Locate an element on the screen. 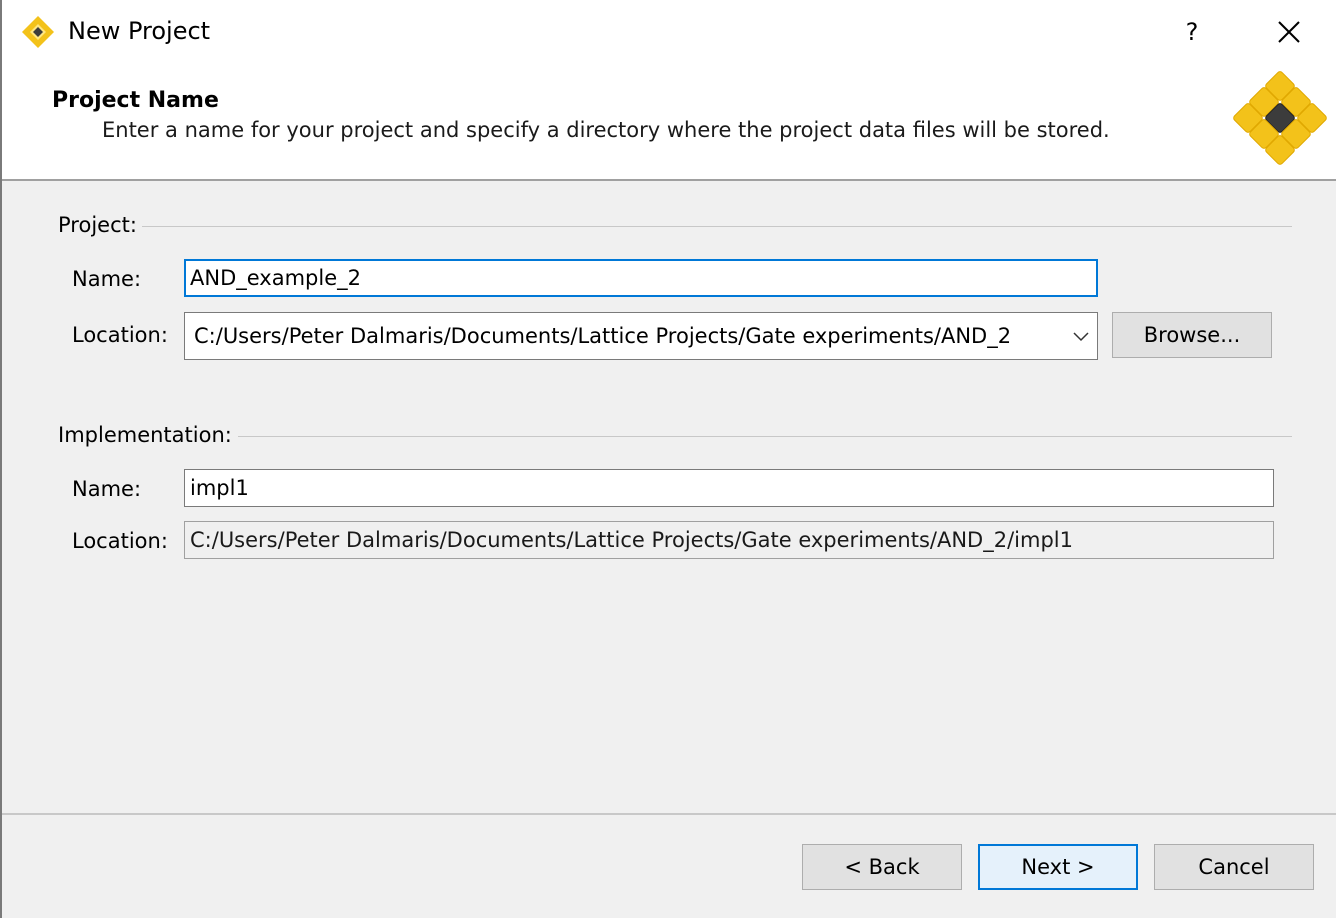 The width and height of the screenshot is (1336, 918). project-name-label: Name: is located at coordinates (107, 279).